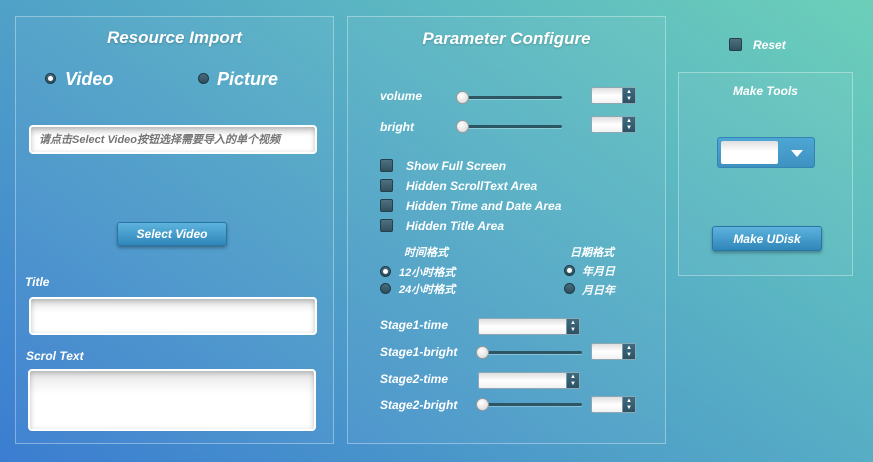 Image resolution: width=873 pixels, height=462 pixels. What do you see at coordinates (613, 124) in the screenshot?
I see `bright-spinbox: ▲ ▼` at bounding box center [613, 124].